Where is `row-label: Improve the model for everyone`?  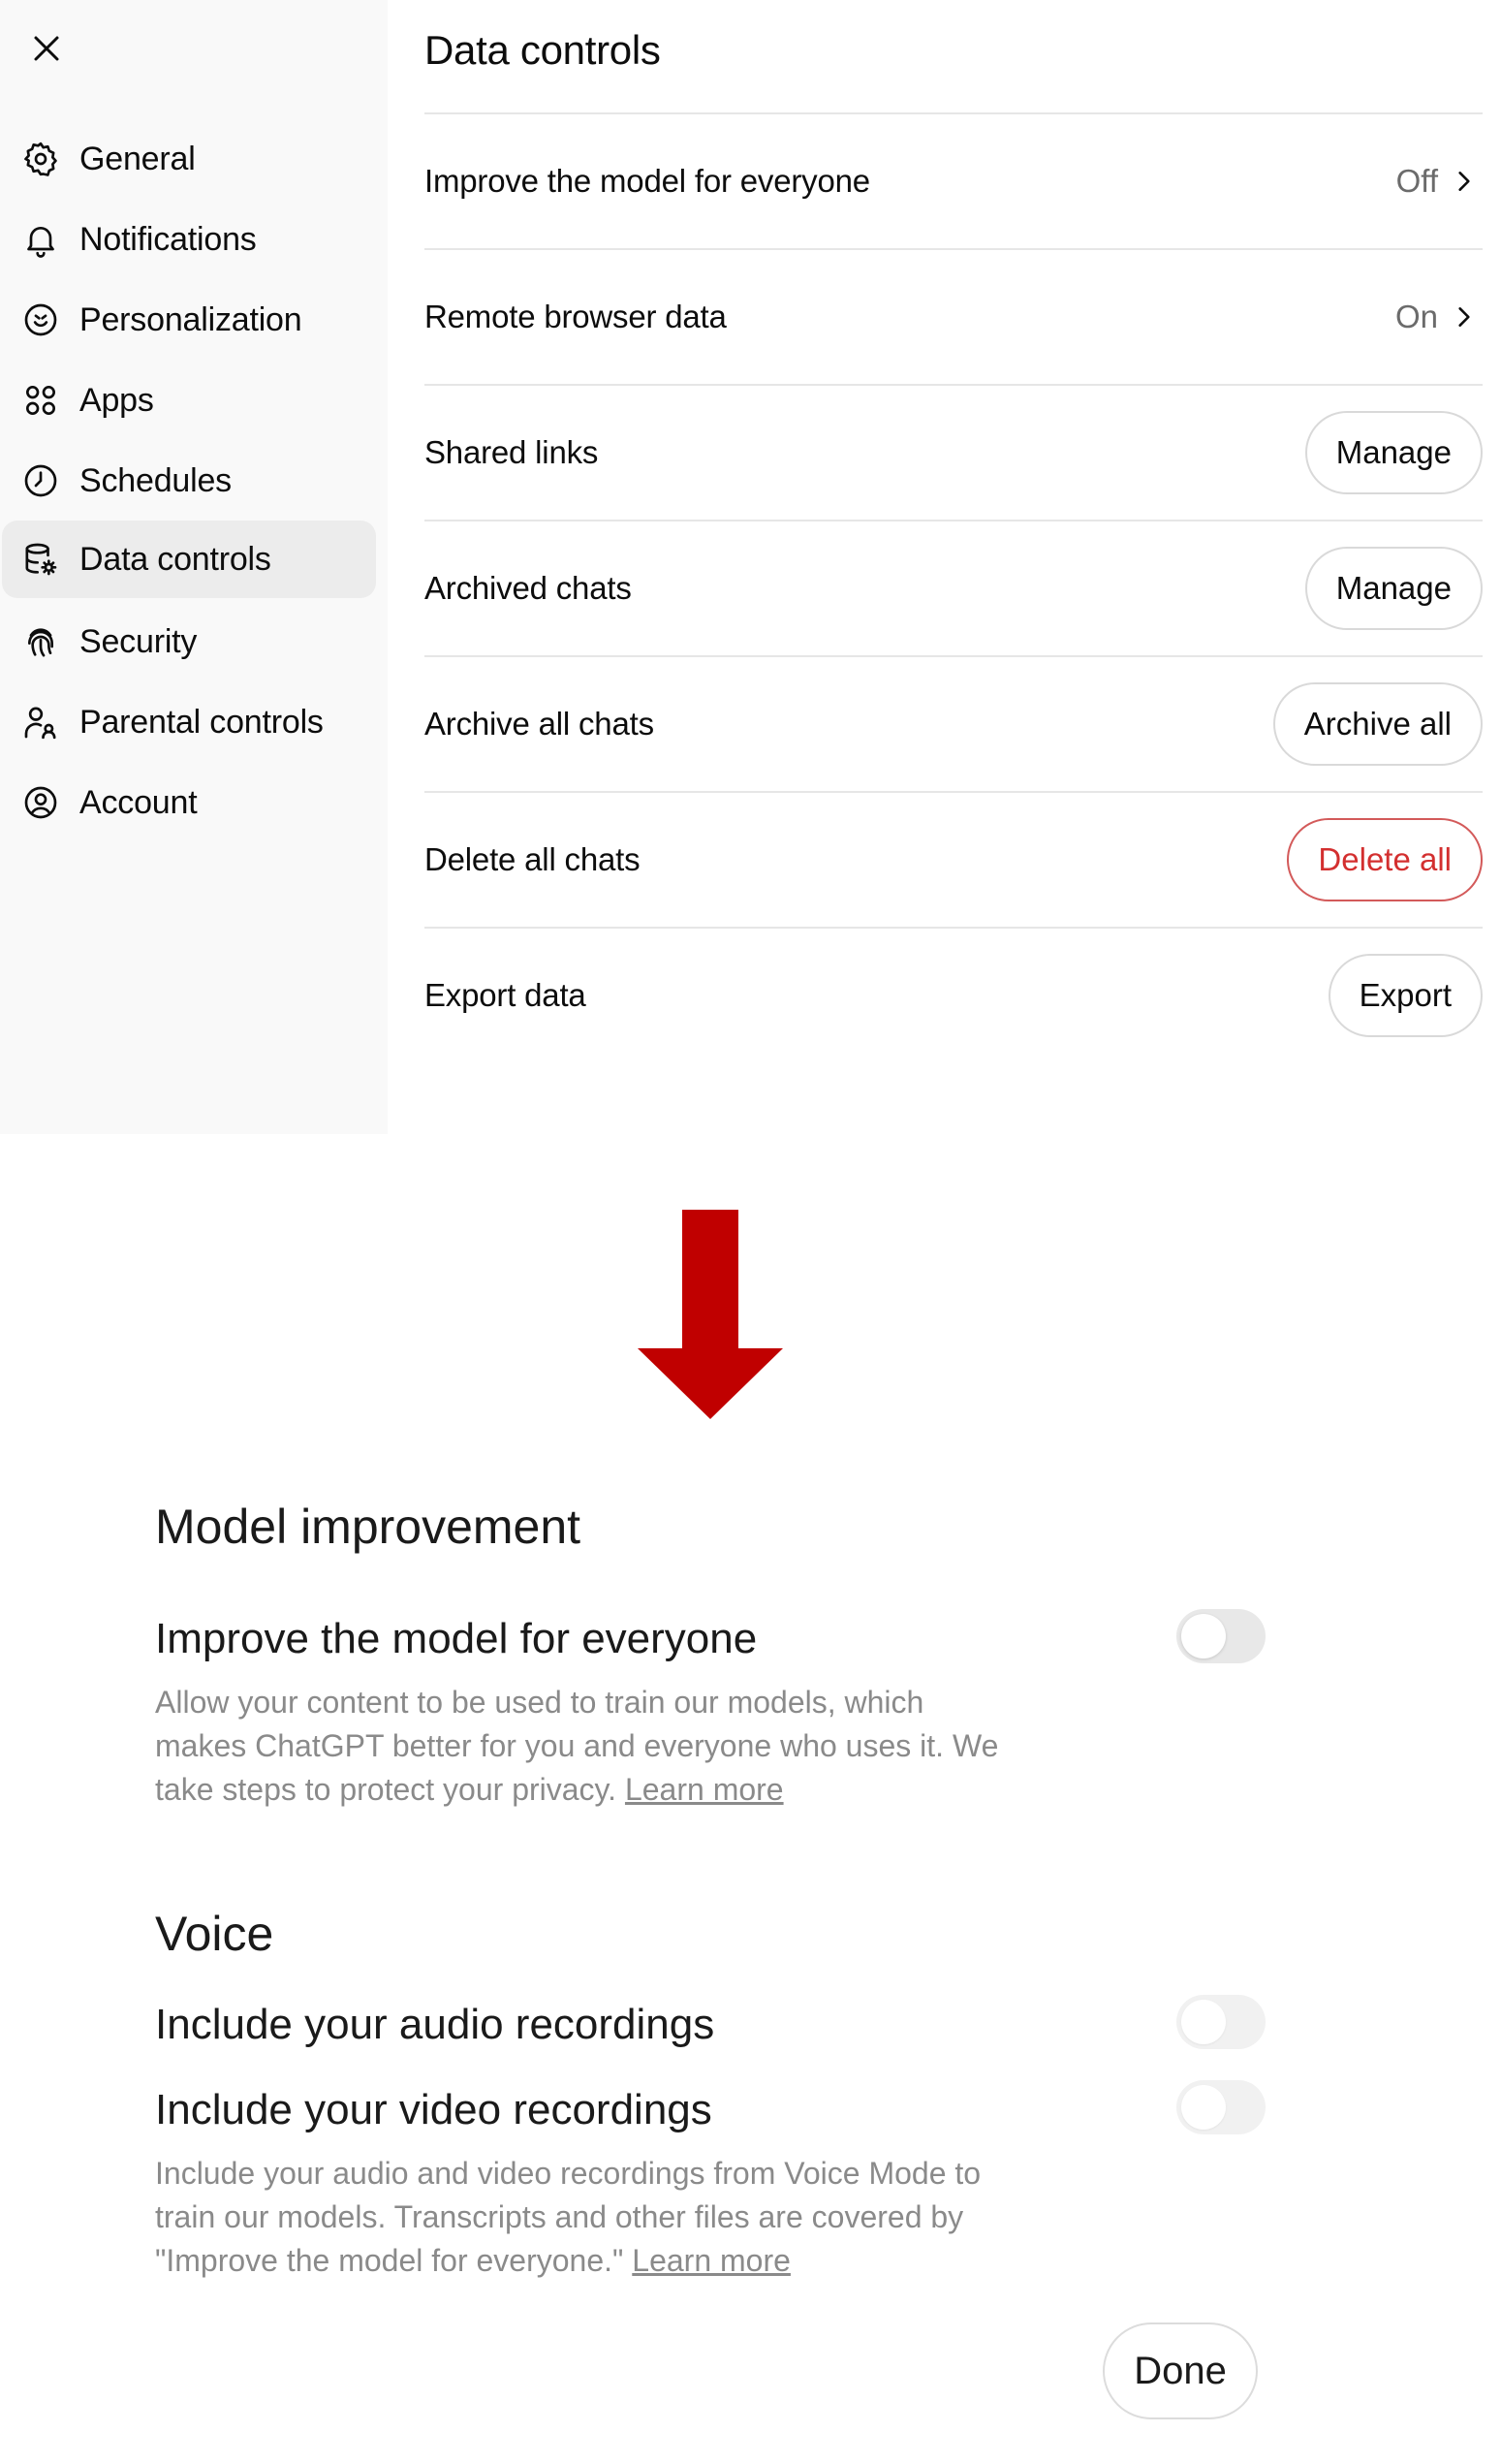
row-label: Improve the model for everyone is located at coordinates (647, 181).